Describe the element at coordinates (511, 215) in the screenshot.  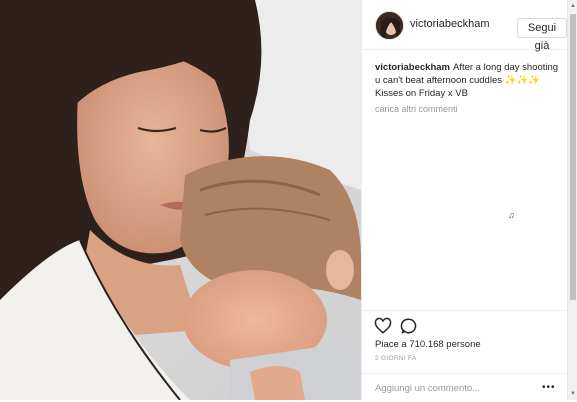
I see `music-note-icon: ♫` at that location.